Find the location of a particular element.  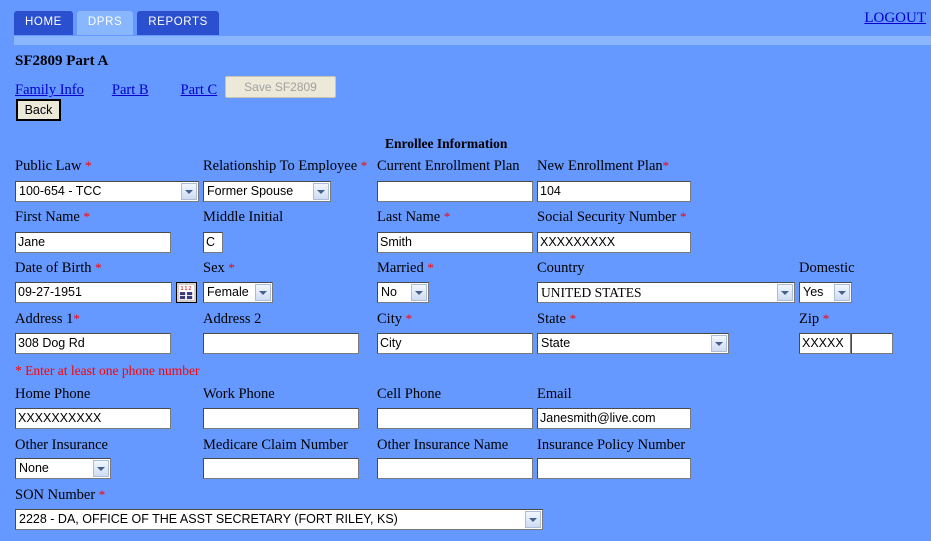

top-navigation-bar: HOME DPRS REPORTS LOGOUT is located at coordinates (465, 22).